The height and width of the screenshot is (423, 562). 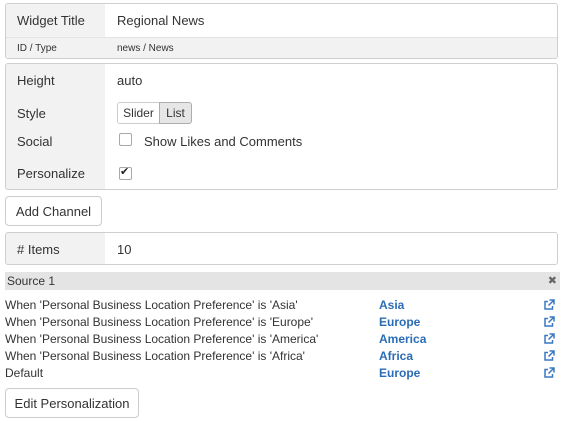 What do you see at coordinates (31, 113) in the screenshot?
I see `style-label: Style` at bounding box center [31, 113].